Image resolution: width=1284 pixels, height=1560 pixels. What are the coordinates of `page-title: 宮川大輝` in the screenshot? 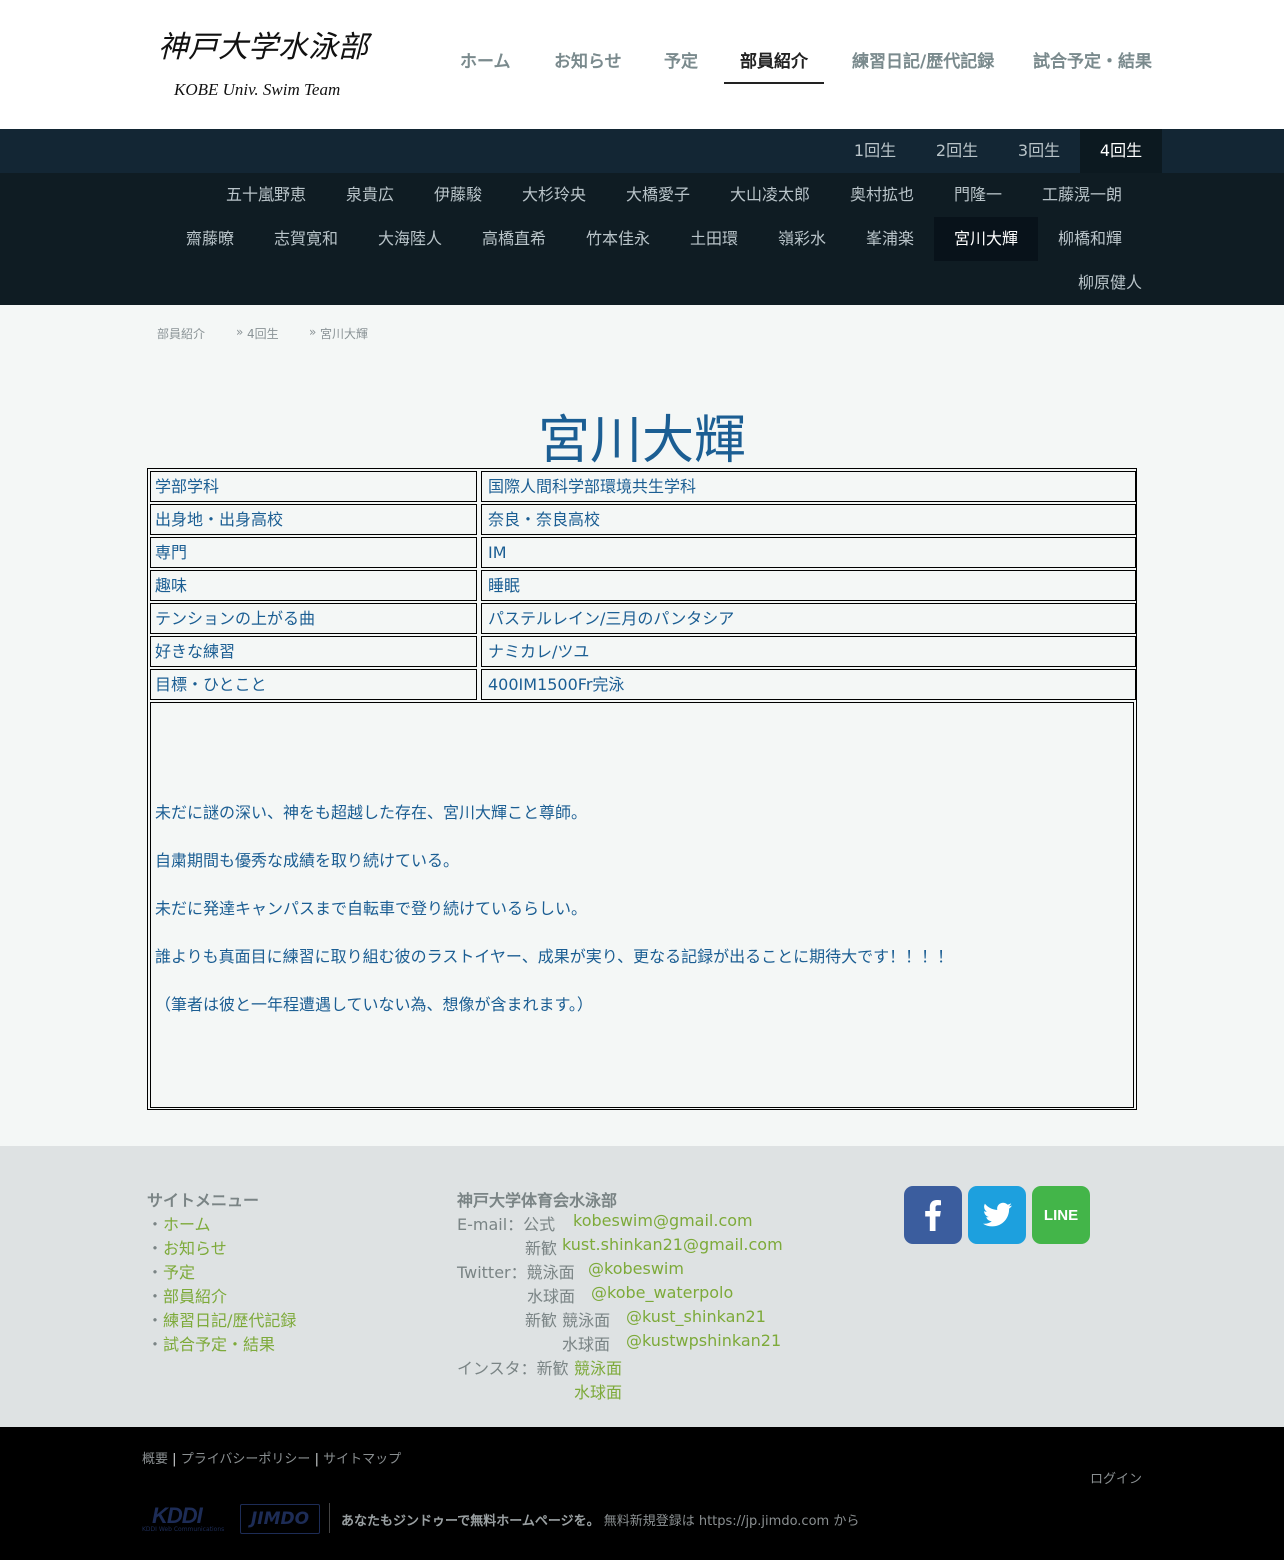 It's located at (641, 441).